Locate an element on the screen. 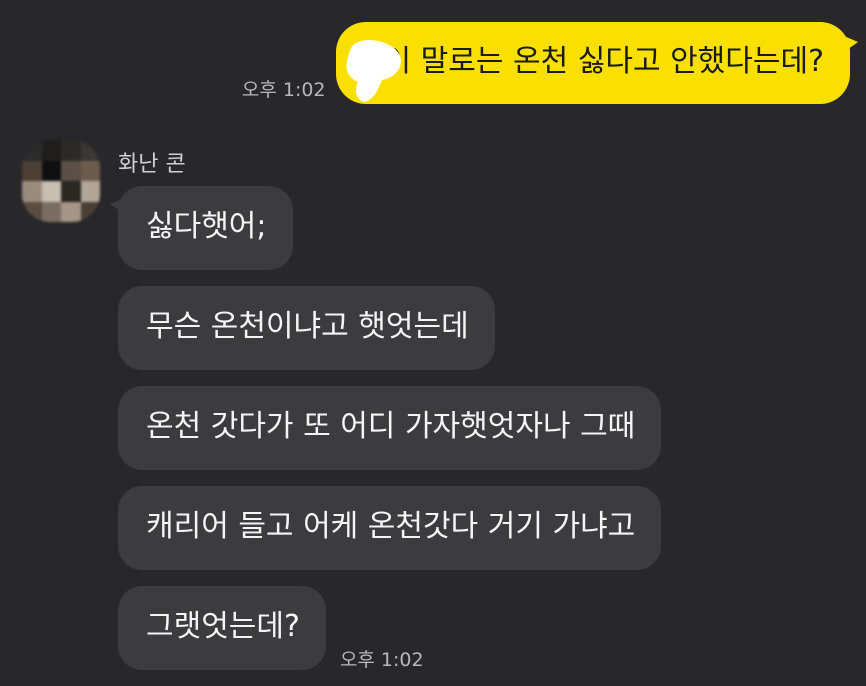  received-message-bubble: 캐리어 들고 어케 온천갓다 거기 가냐고 is located at coordinates (390, 528).